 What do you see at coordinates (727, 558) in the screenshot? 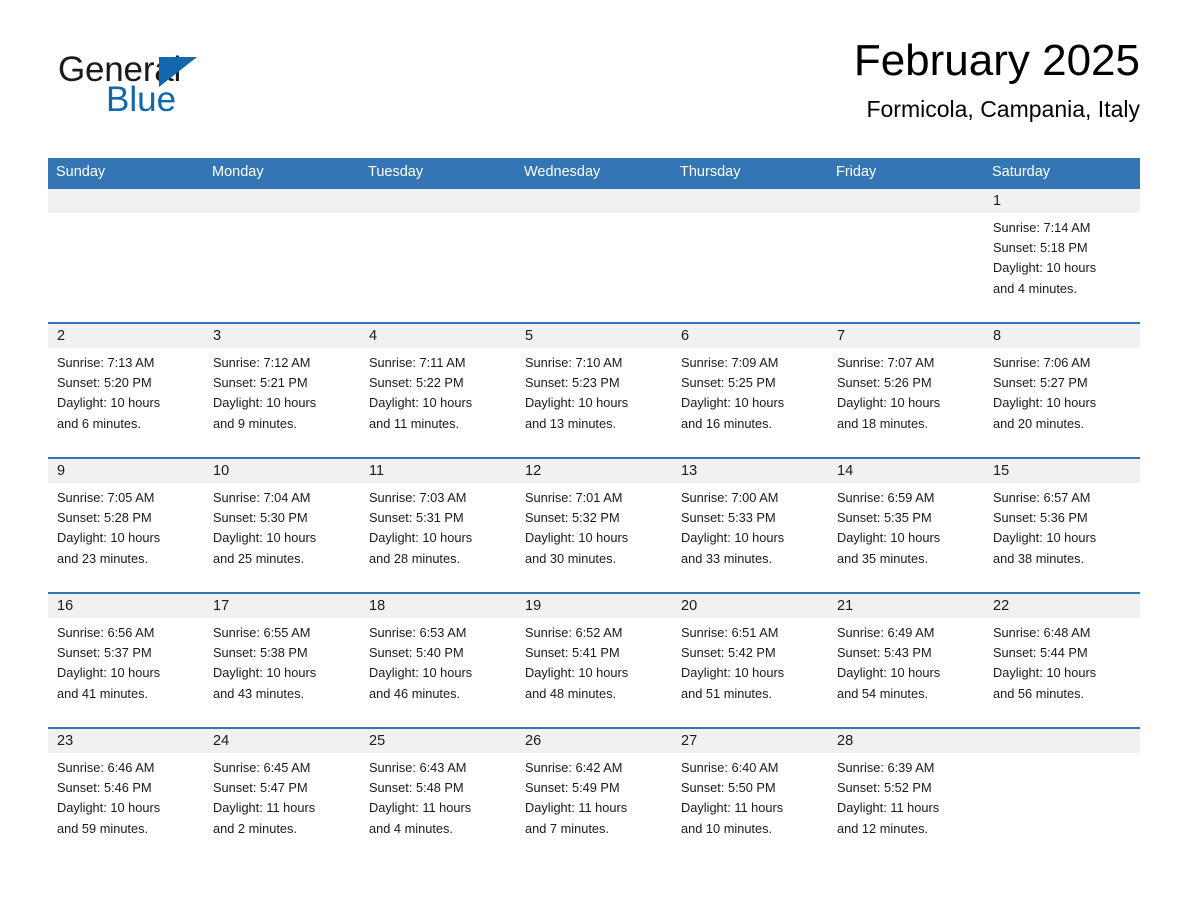
I see `daylight-text-line2: and 33 minutes.` at bounding box center [727, 558].